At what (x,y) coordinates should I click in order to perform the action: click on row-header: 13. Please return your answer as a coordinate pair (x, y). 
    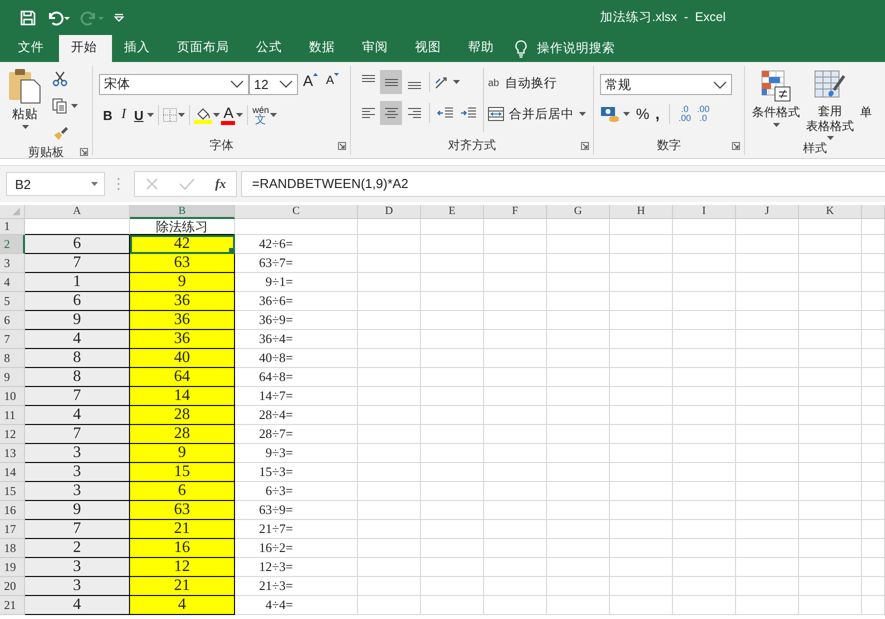
    Looking at the image, I should click on (12, 453).